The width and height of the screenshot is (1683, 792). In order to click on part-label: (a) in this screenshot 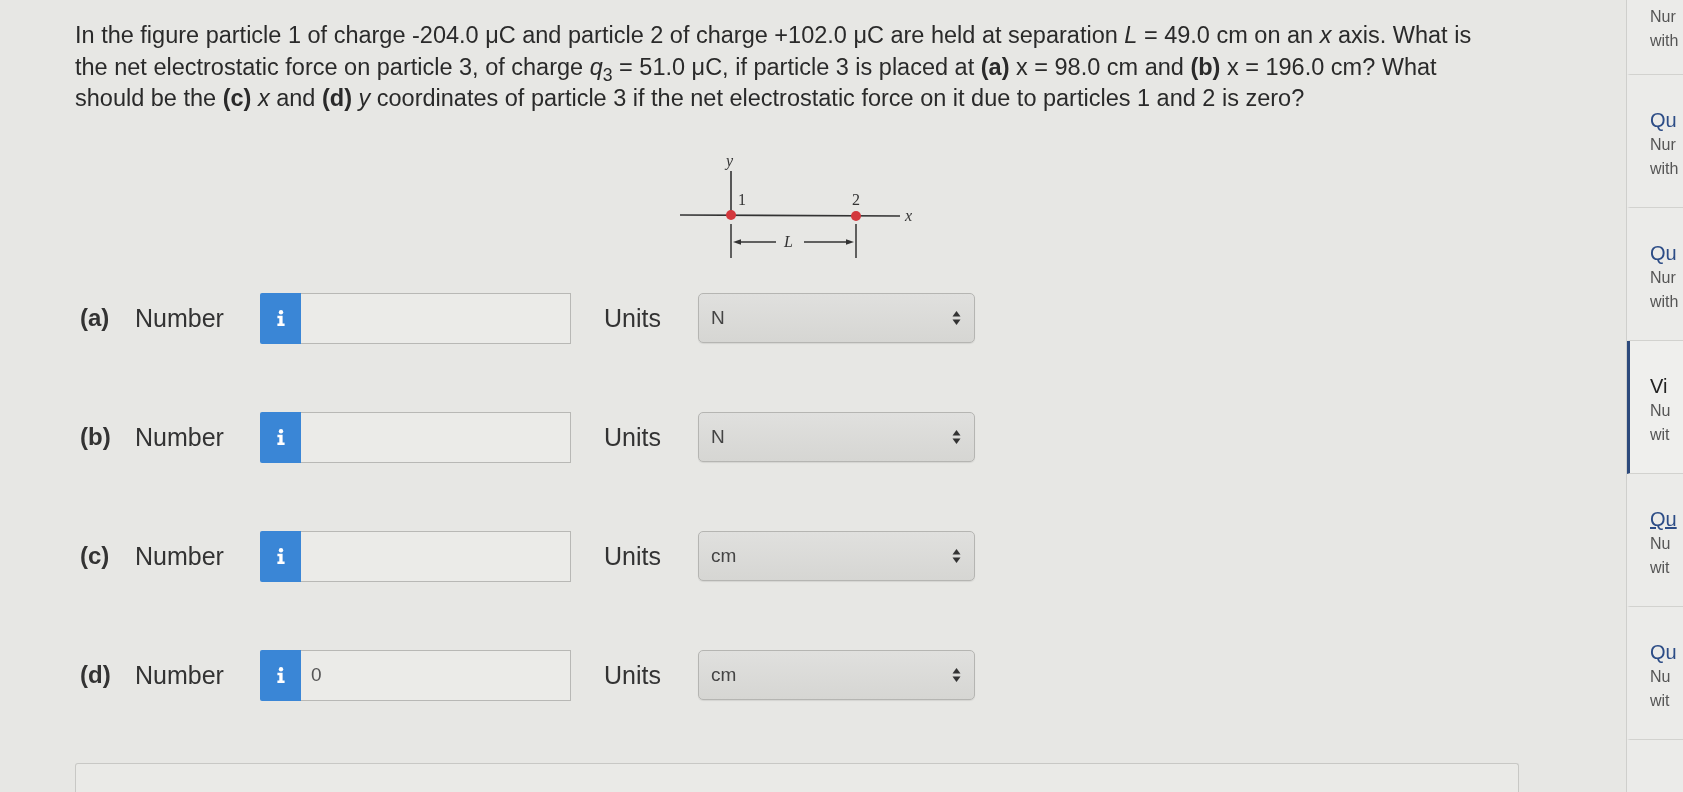, I will do `click(95, 318)`.